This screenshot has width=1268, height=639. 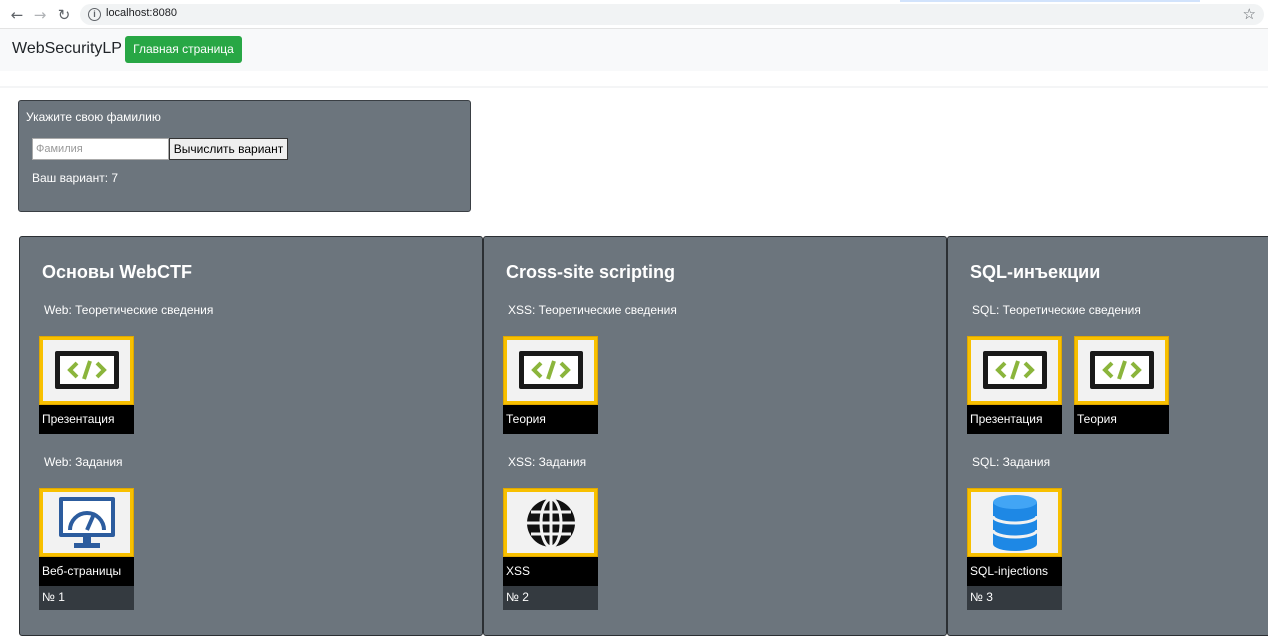 I want to click on web-monitor-icon, so click(x=86, y=522).